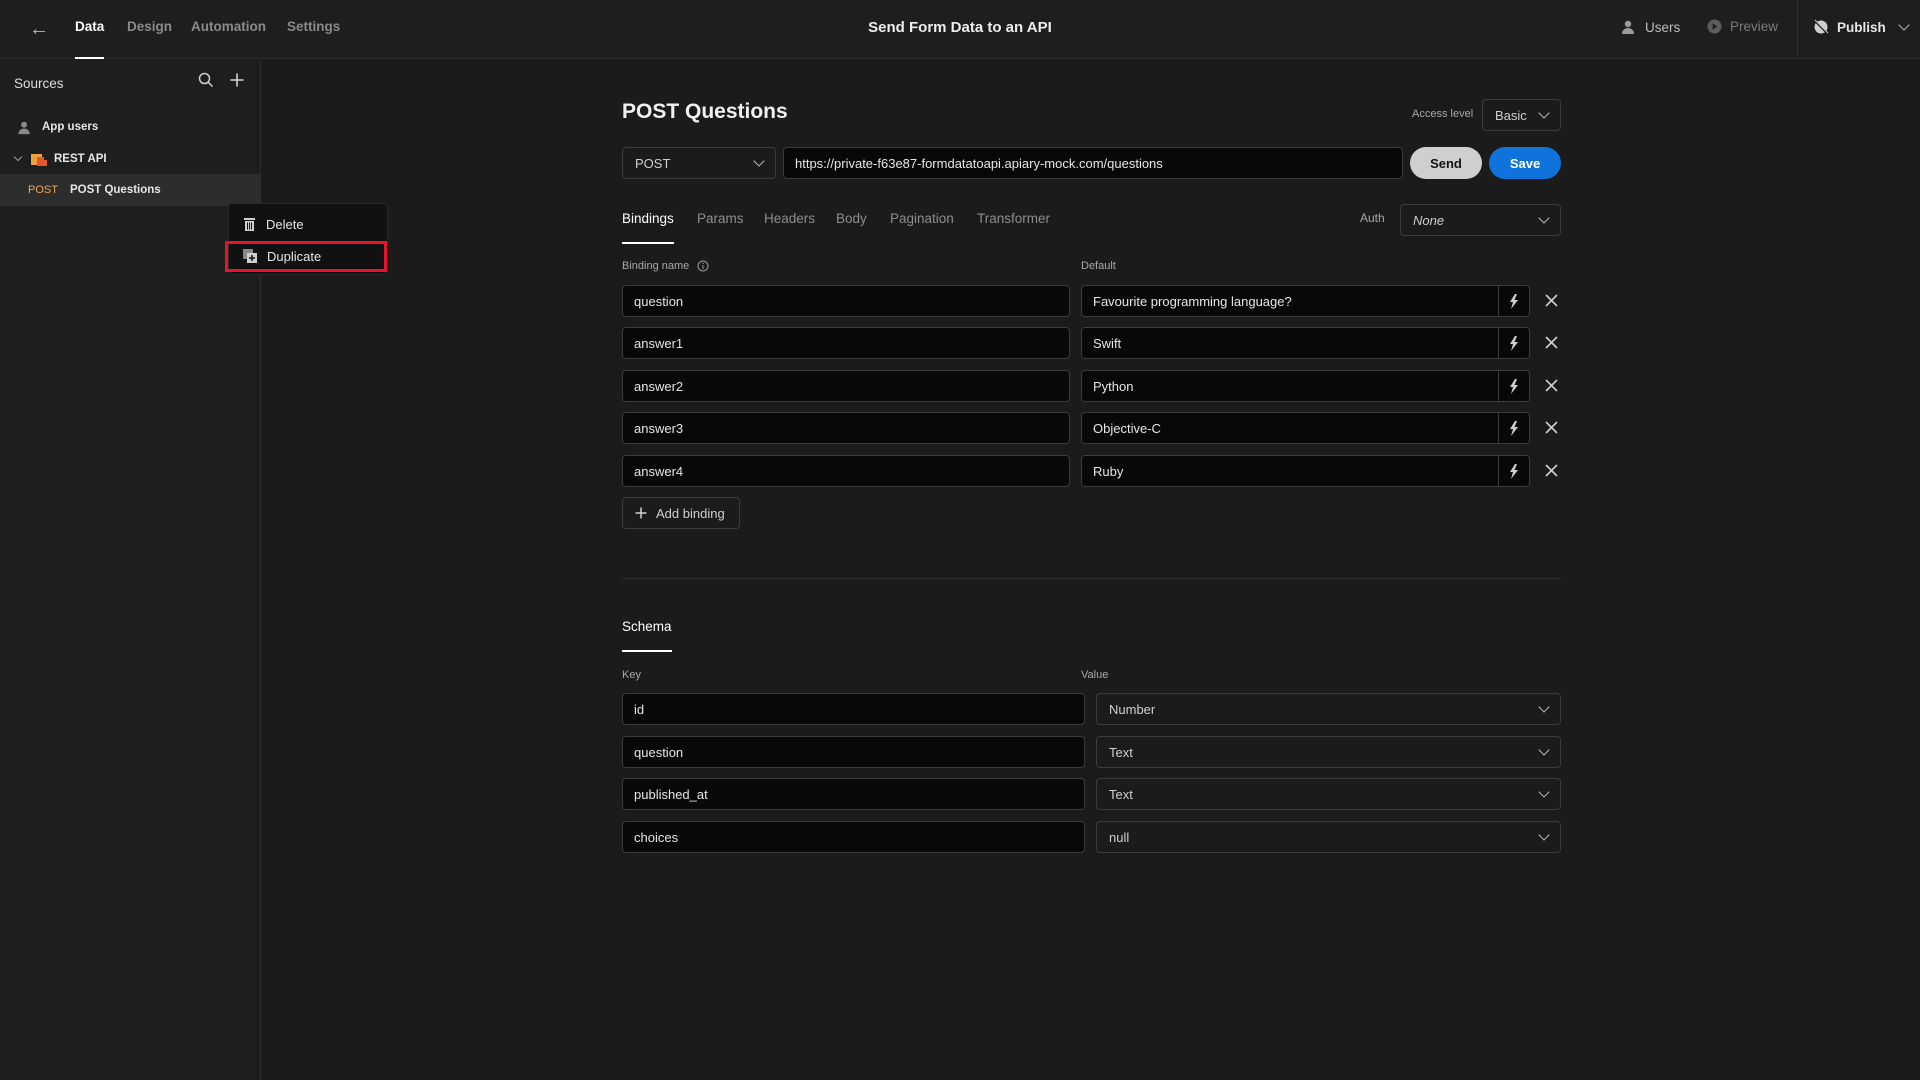 This screenshot has width=1920, height=1080. I want to click on search-icon, so click(206, 80).